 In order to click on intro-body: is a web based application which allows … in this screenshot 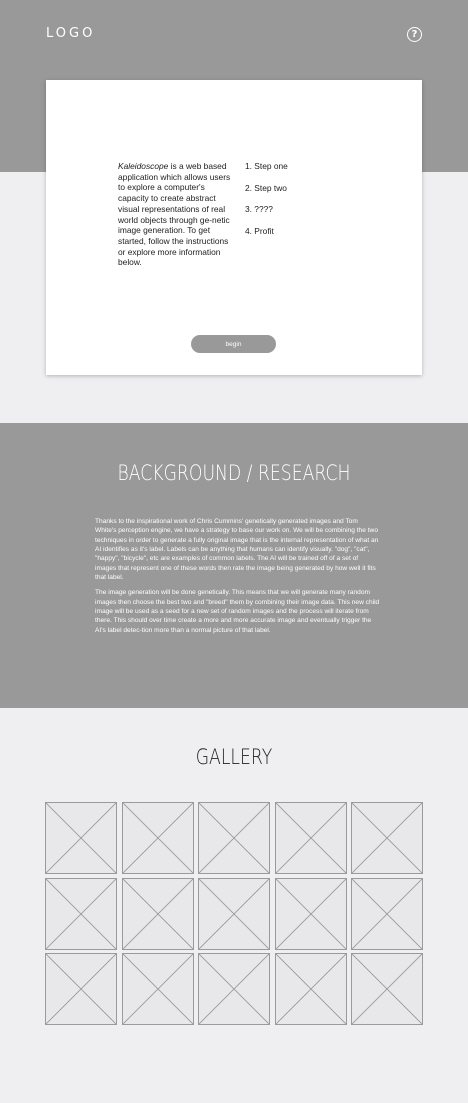, I will do `click(174, 214)`.